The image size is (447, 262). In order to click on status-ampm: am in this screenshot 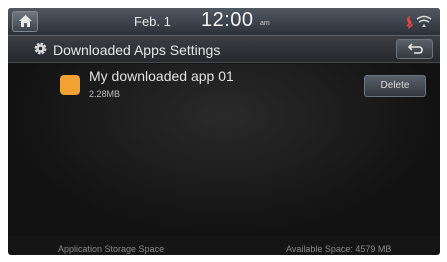, I will do `click(265, 23)`.